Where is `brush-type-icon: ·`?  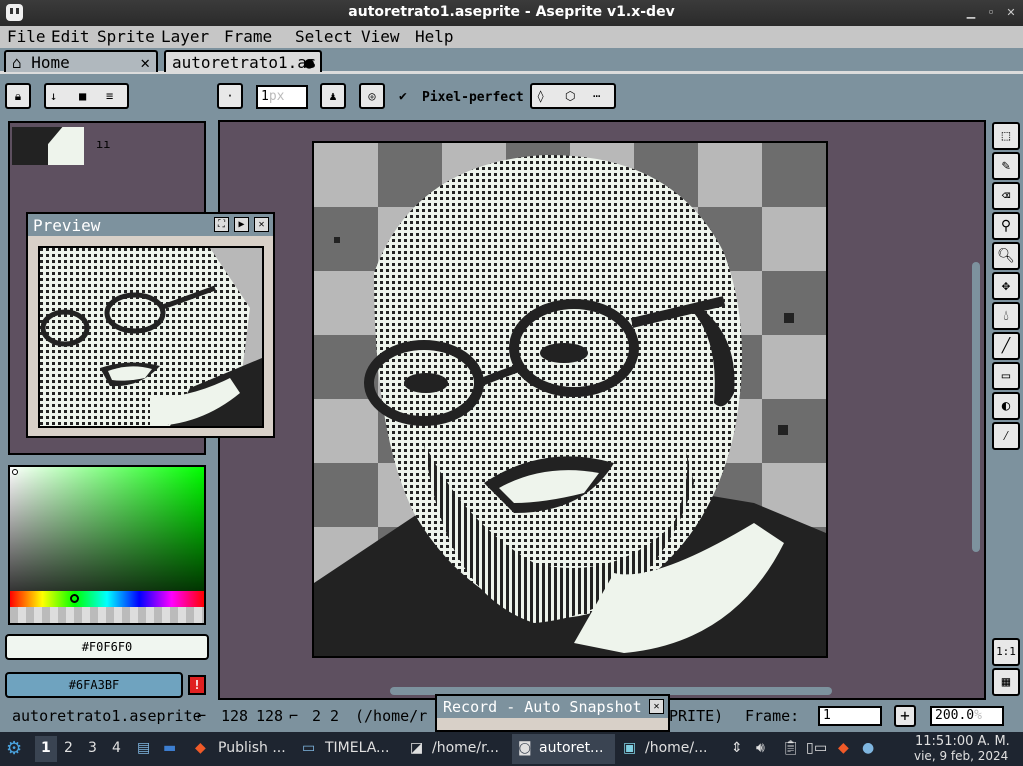
brush-type-icon: · is located at coordinates (230, 96).